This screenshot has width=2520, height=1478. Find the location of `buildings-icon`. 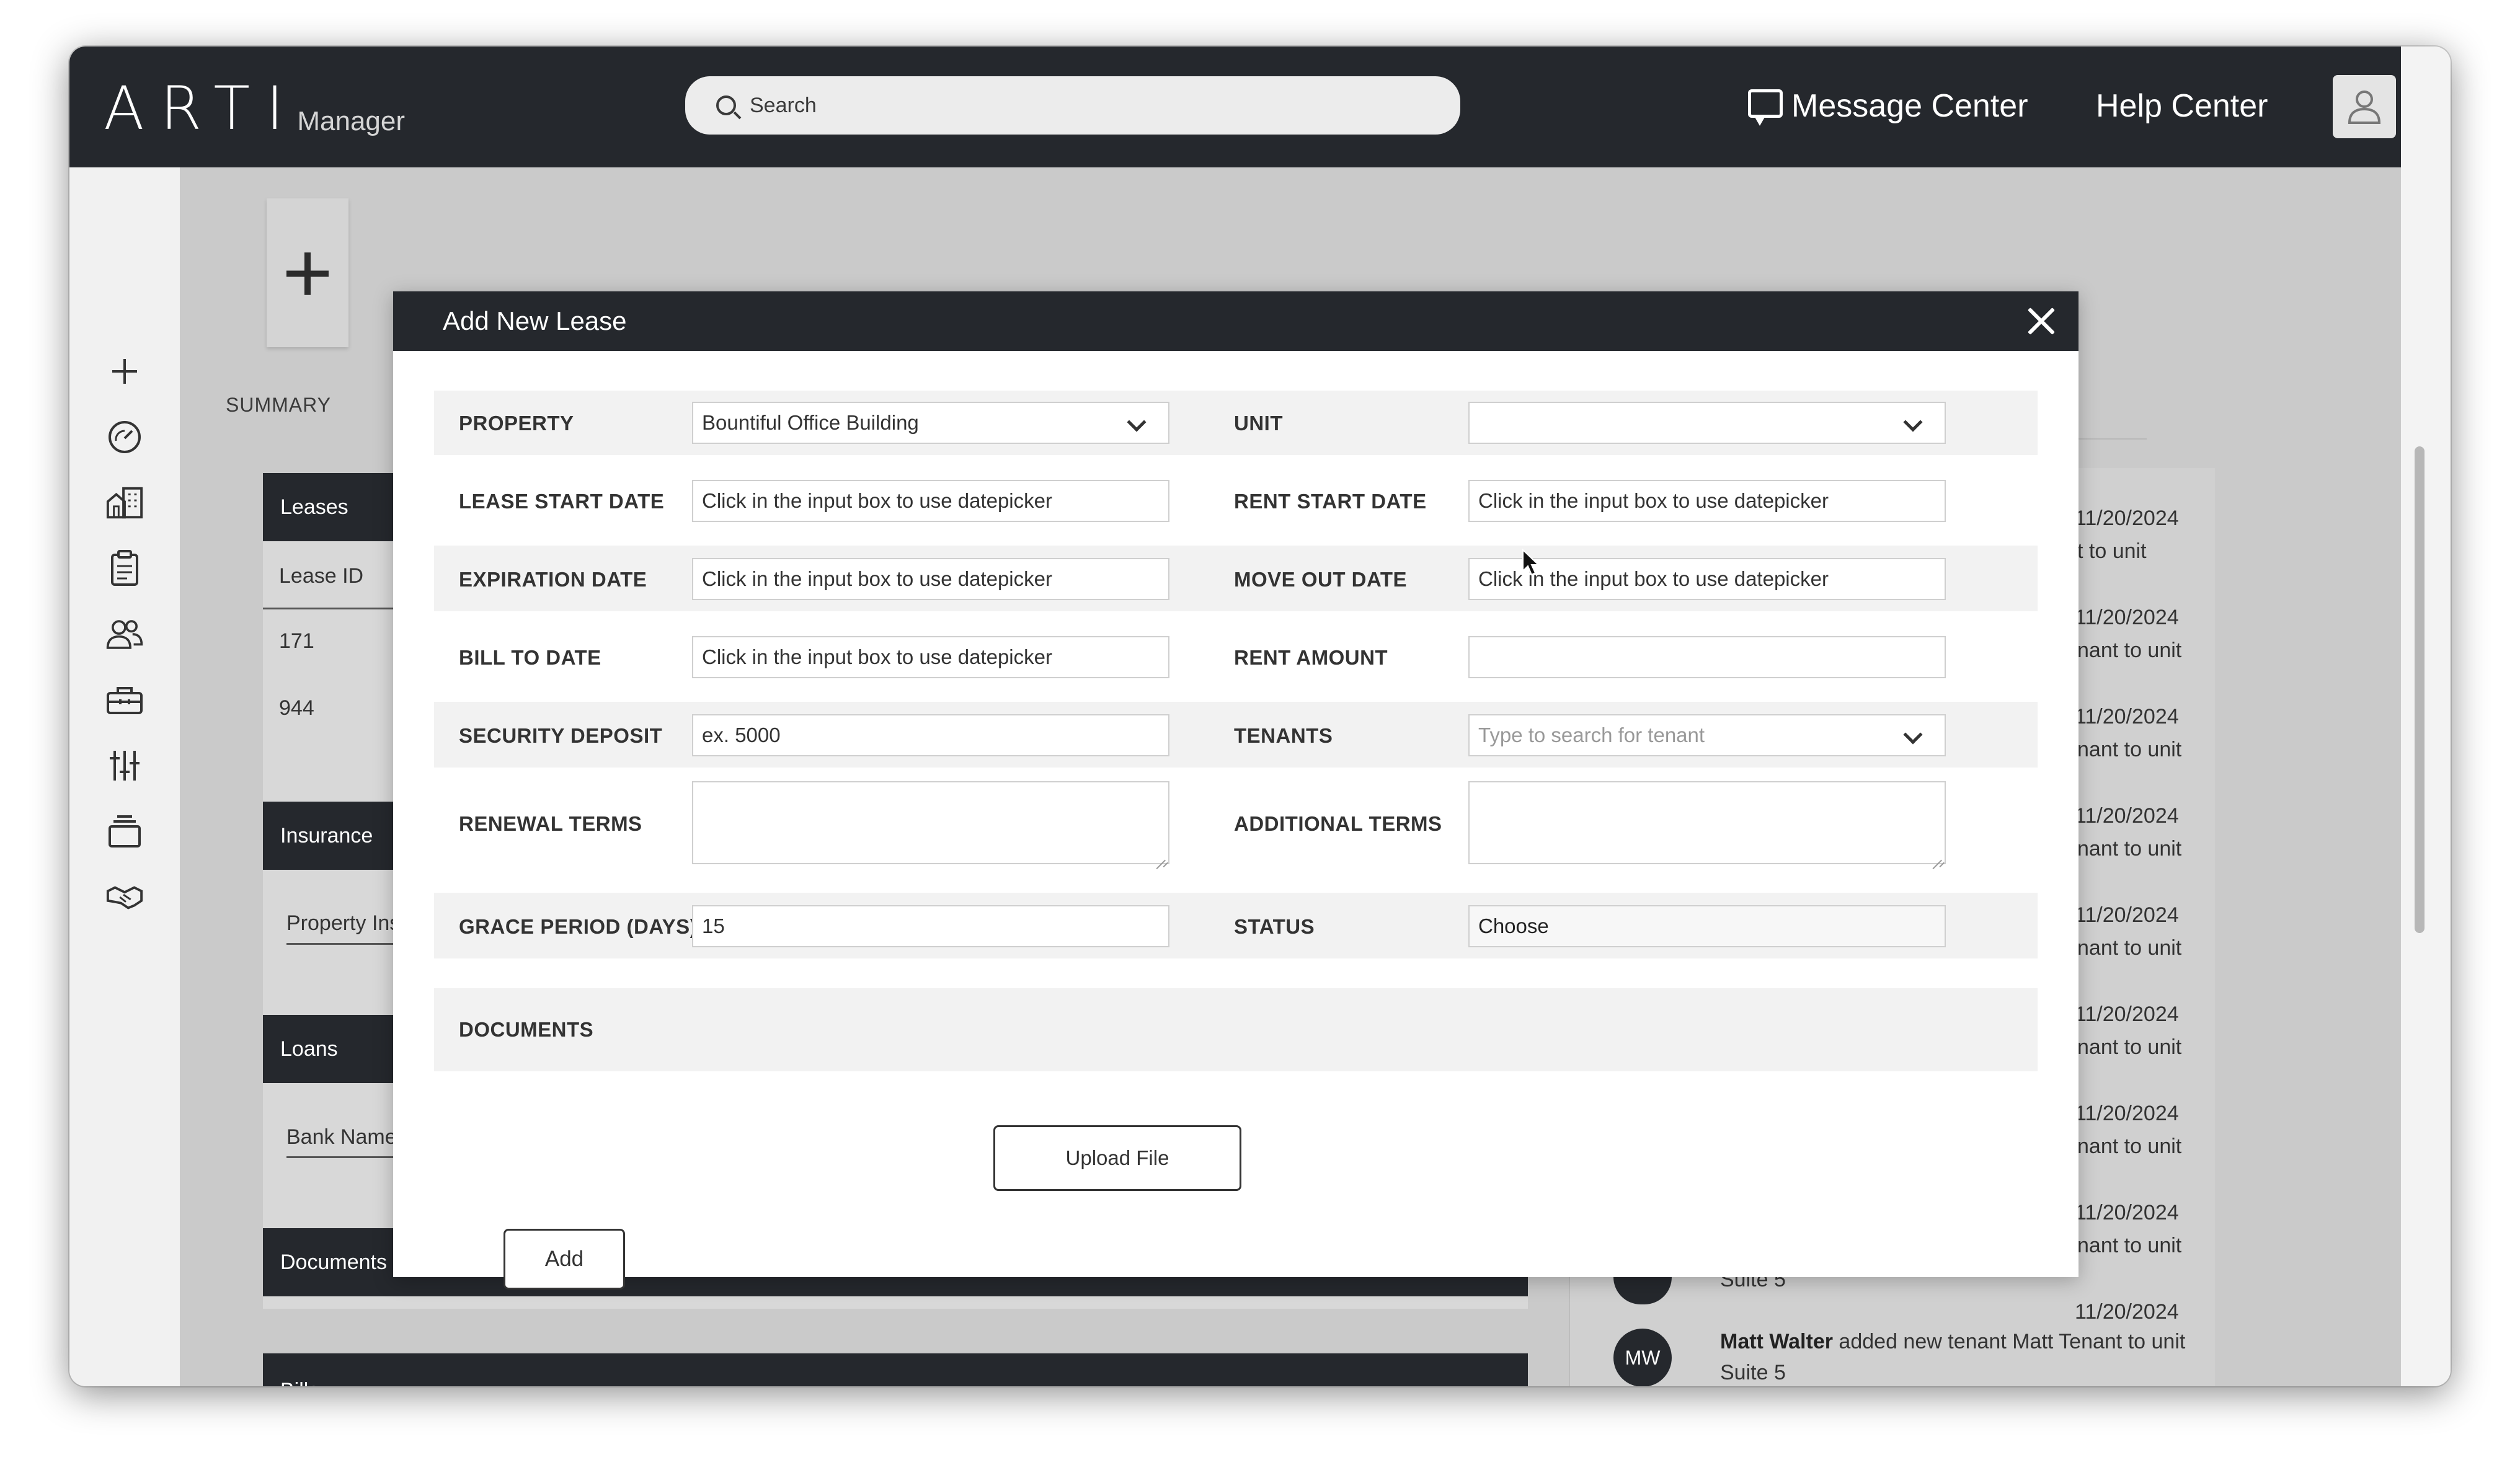

buildings-icon is located at coordinates (124, 503).